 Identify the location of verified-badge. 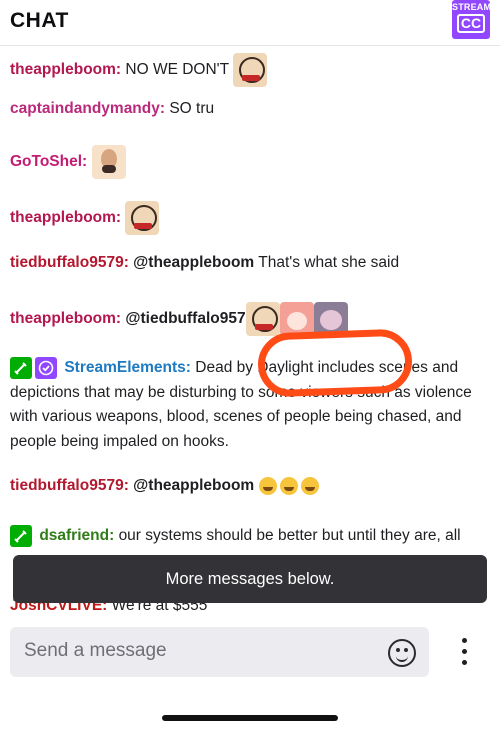
(46, 367).